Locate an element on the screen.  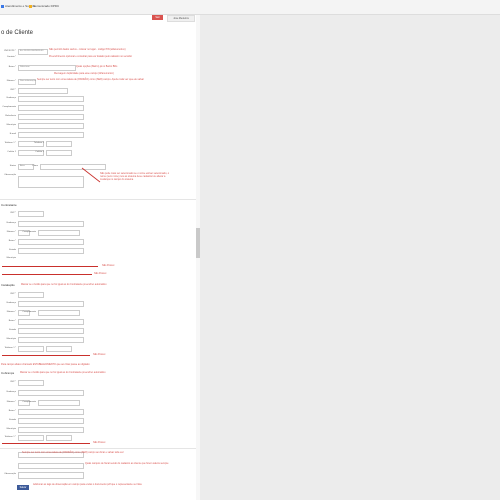
annotation-arrows is located at coordinates (91, 175).